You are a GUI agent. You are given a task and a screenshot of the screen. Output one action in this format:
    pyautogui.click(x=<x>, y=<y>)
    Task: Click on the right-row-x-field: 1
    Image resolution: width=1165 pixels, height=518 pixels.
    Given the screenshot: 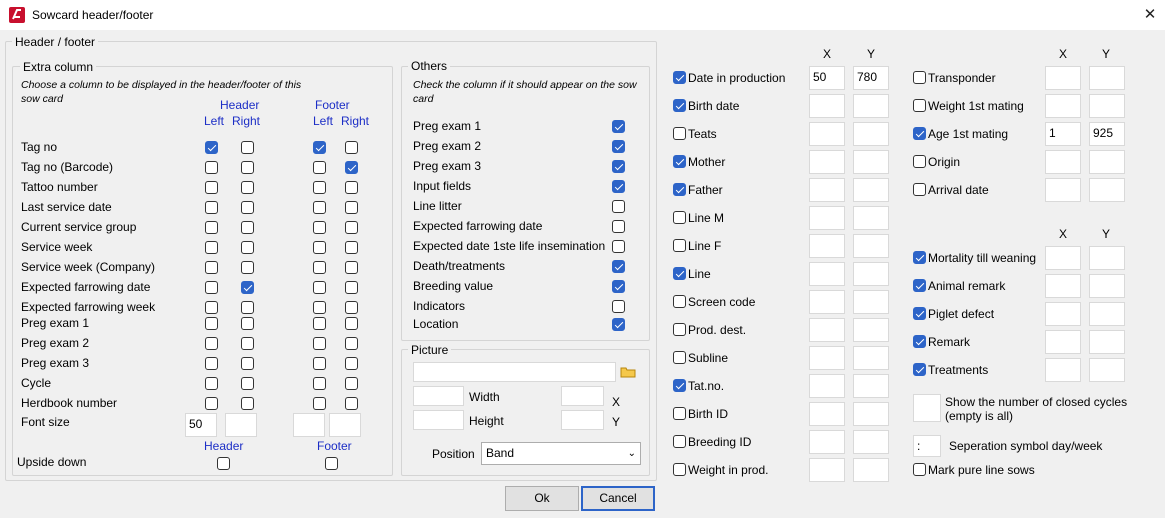 What is the action you would take?
    pyautogui.click(x=1063, y=134)
    